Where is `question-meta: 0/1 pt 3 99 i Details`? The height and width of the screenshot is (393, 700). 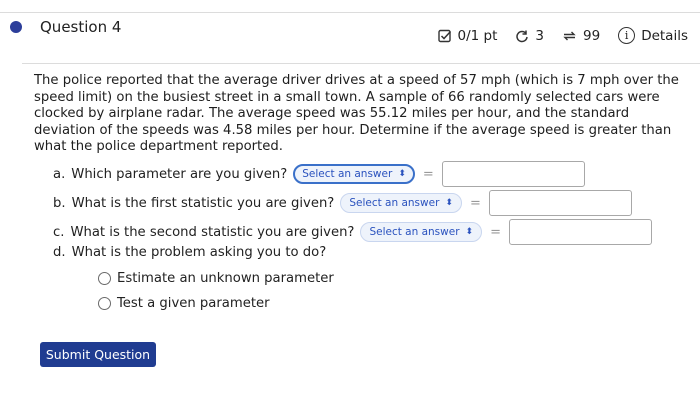
question-meta: 0/1 pt 3 99 i Details is located at coordinates (562, 35).